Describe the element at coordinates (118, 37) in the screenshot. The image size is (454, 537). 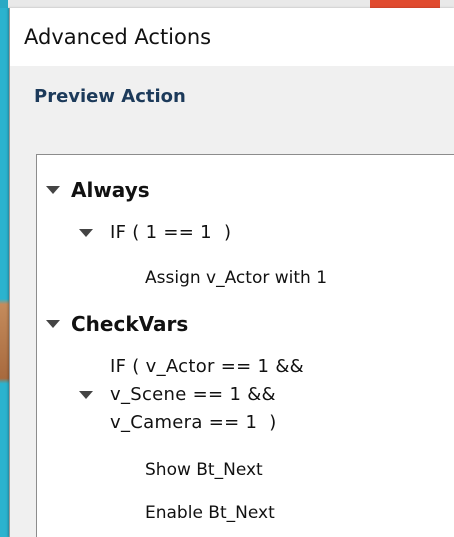
I see `window-title: Advanced Actions` at that location.